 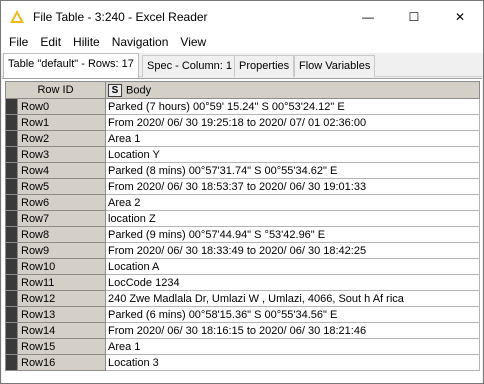 I want to click on table-row: Row16 Location 3, so click(x=242, y=362).